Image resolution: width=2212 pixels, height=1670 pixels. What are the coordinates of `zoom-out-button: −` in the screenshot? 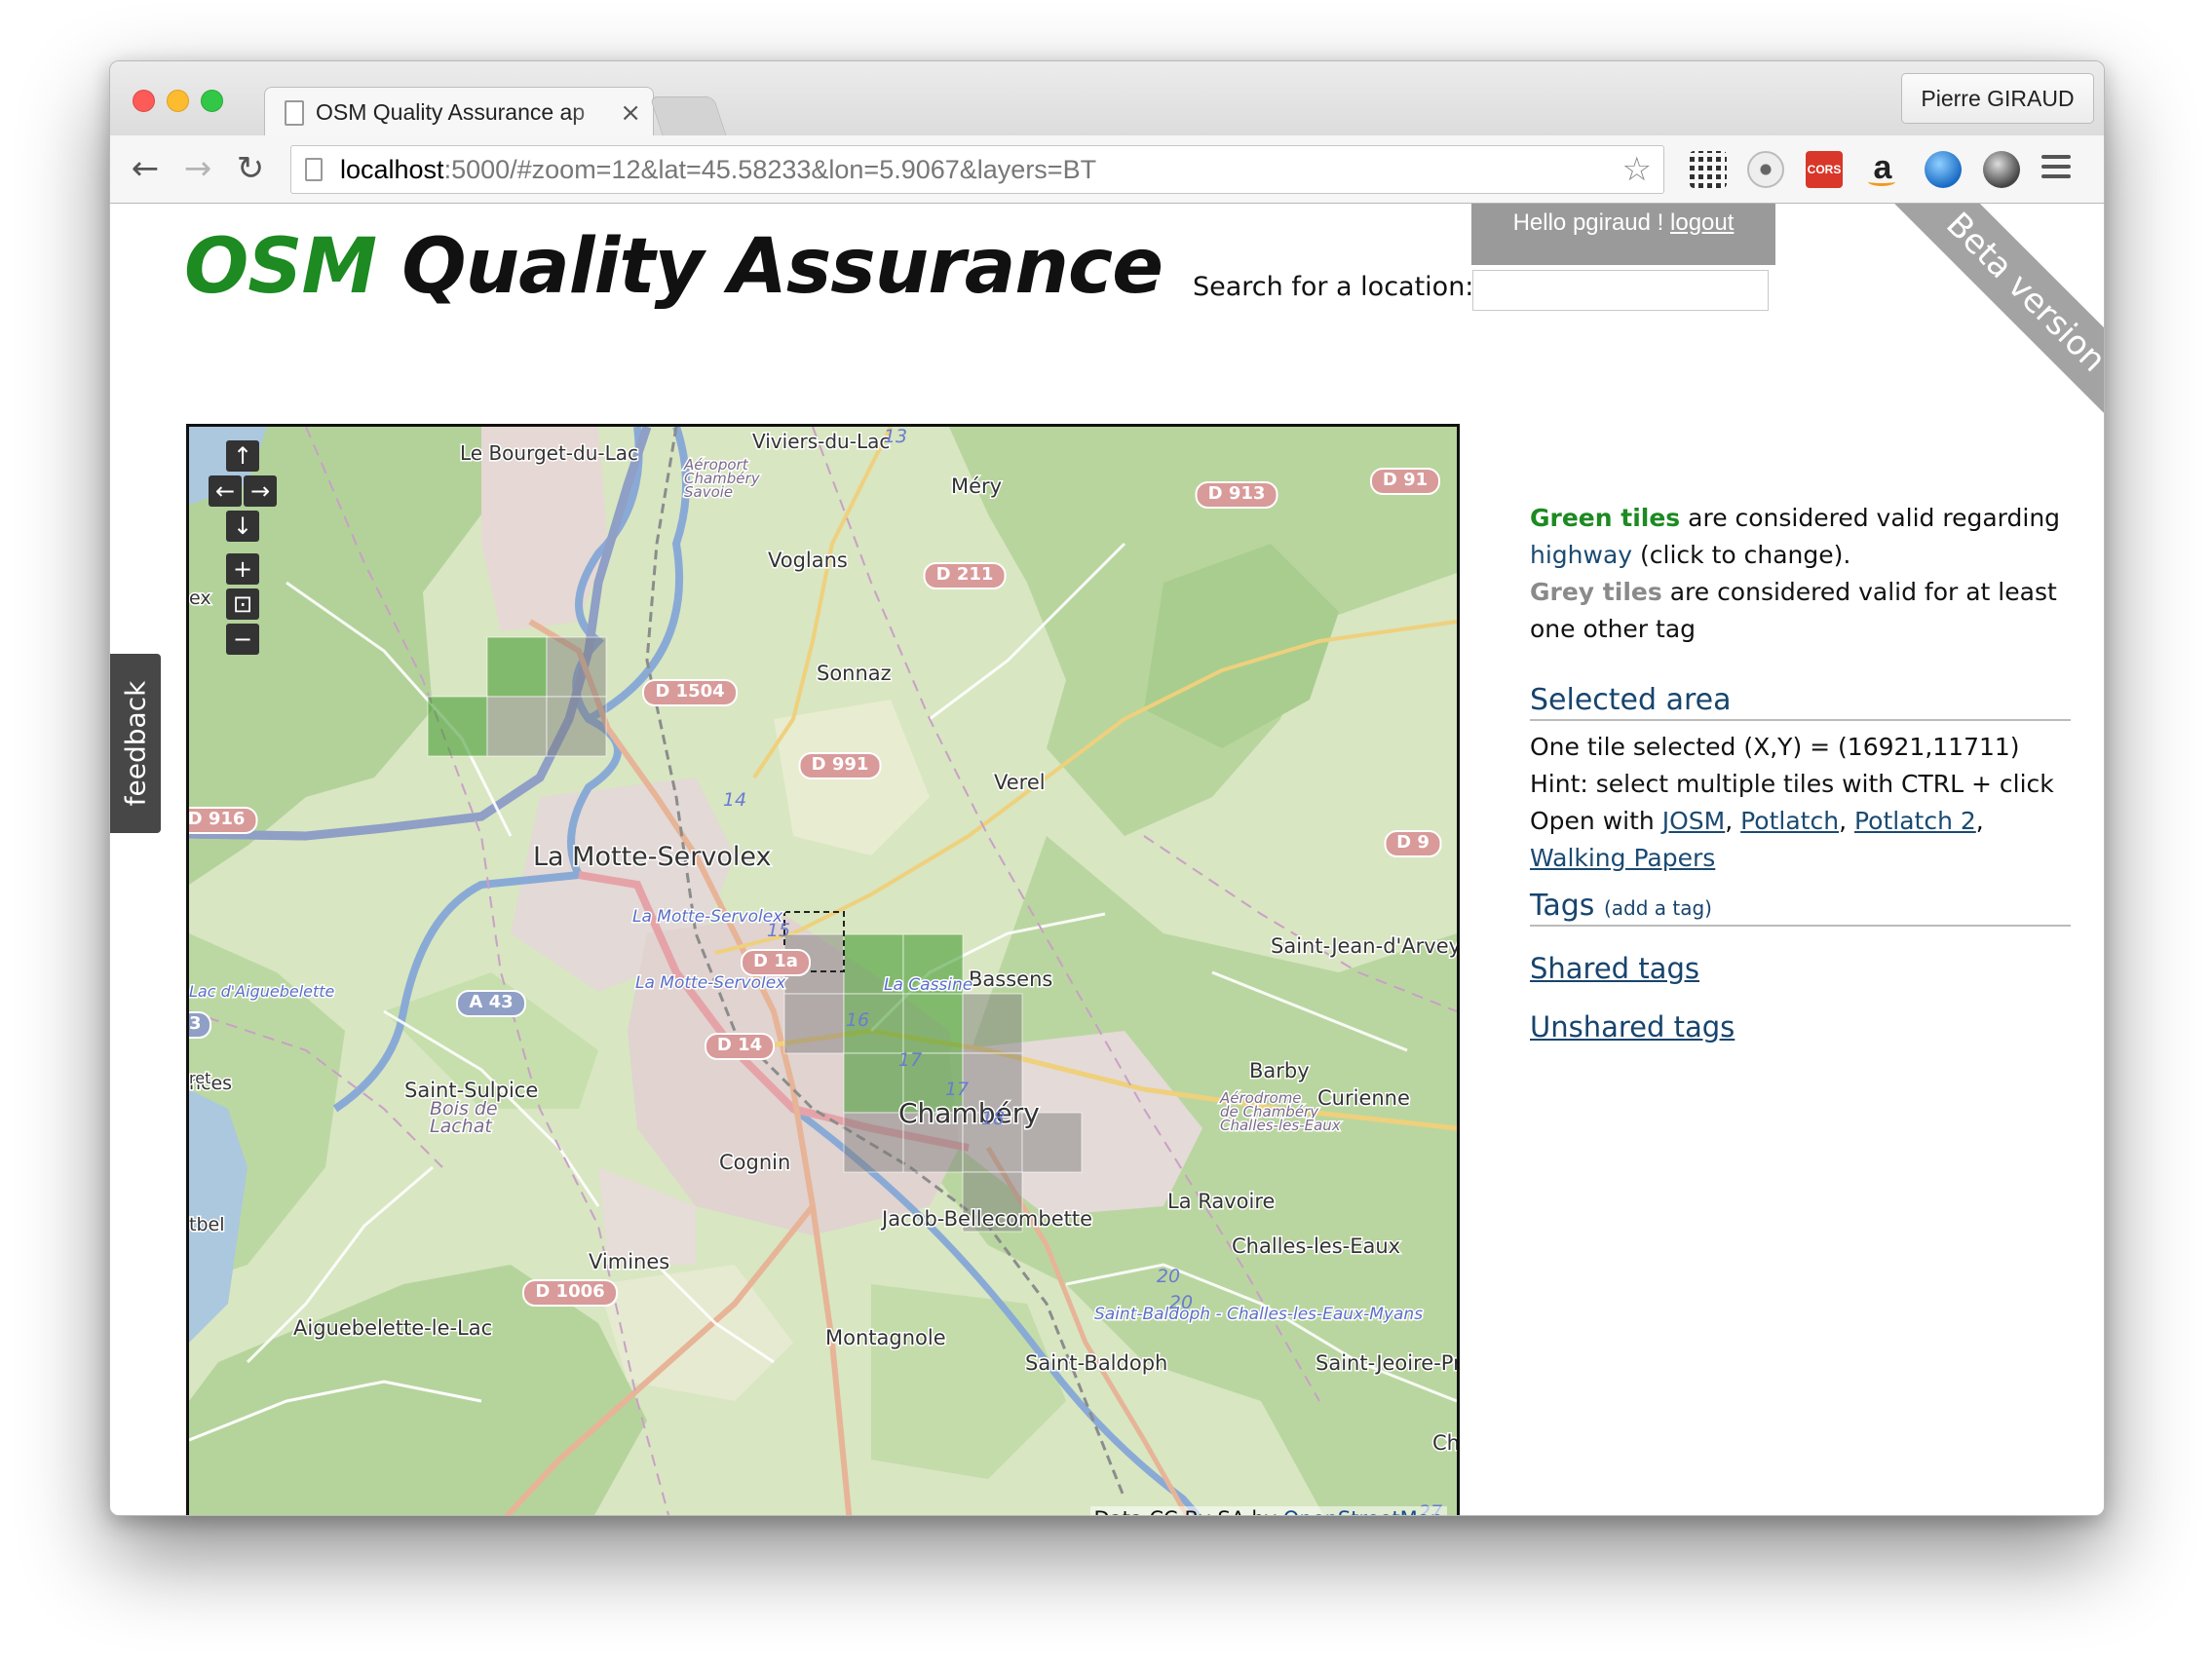 It's located at (242, 640).